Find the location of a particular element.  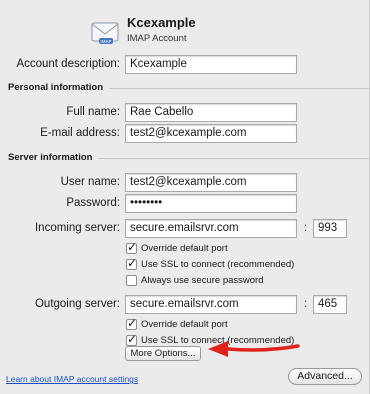

secure-password-checkbox: Always use secure password is located at coordinates (195, 280).